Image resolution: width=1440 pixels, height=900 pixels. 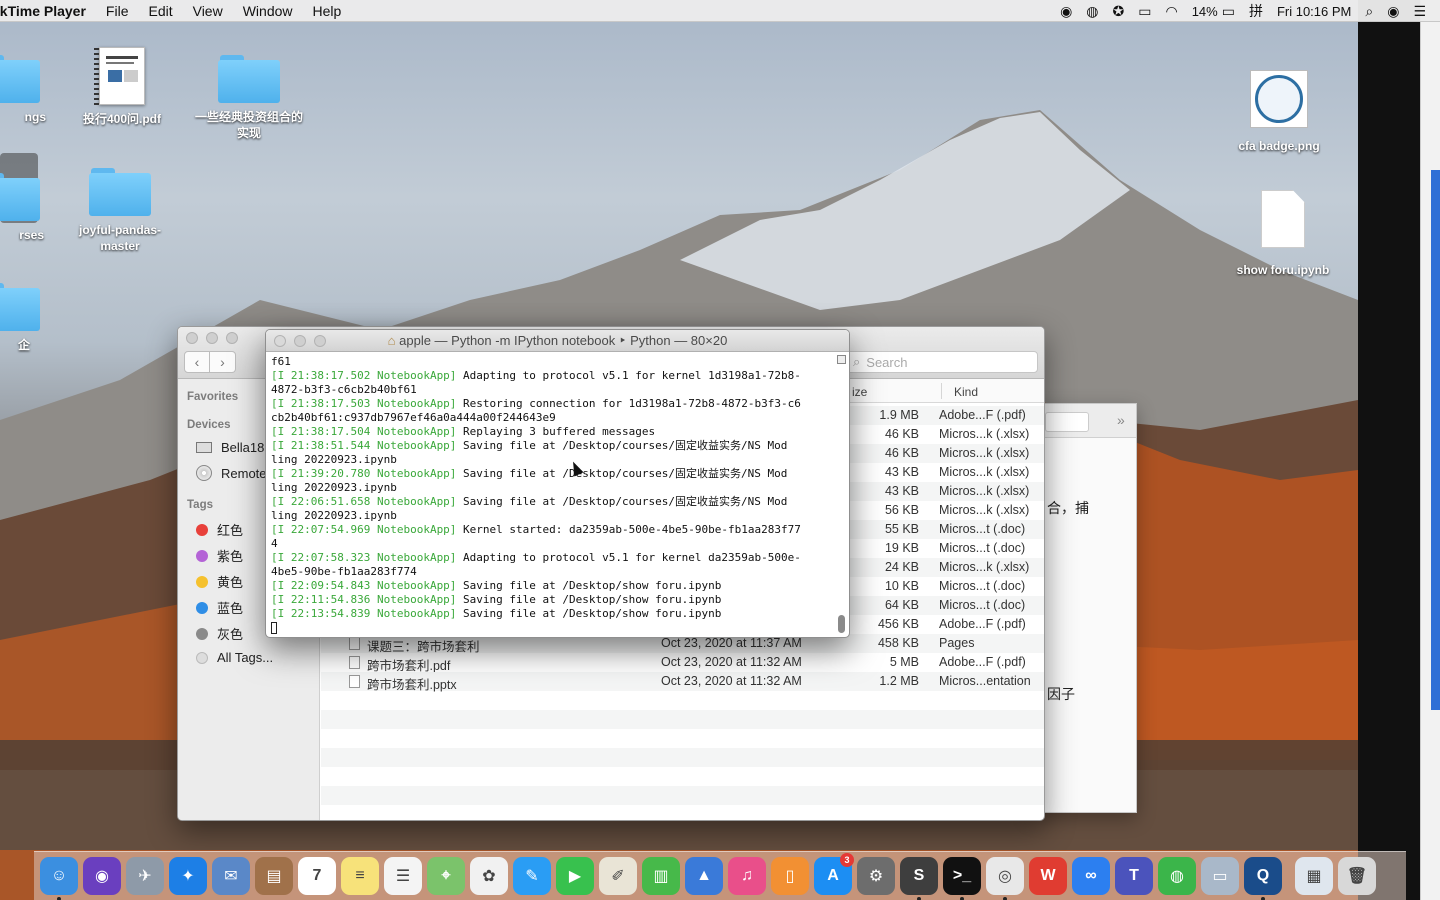 I want to click on chevron-right-icon: », so click(x=1121, y=420).